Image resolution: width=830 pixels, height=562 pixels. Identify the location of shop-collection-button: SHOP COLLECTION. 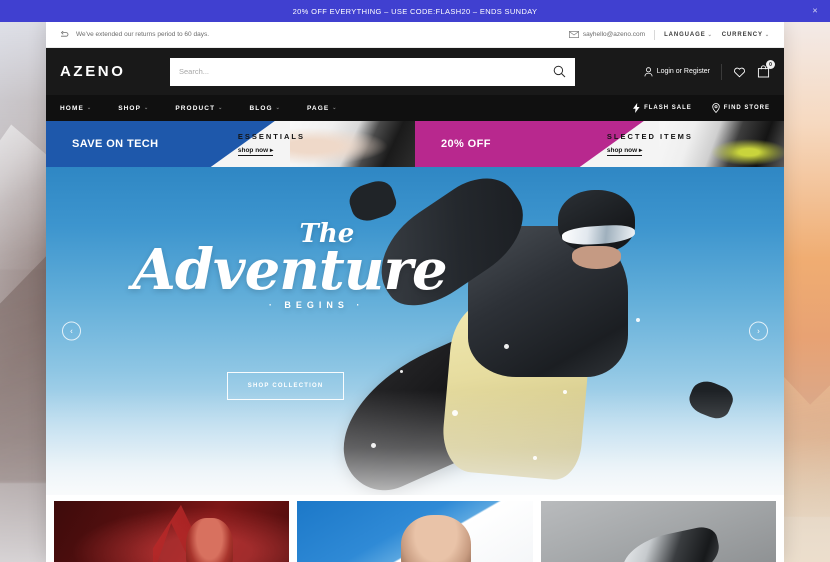
(285, 386).